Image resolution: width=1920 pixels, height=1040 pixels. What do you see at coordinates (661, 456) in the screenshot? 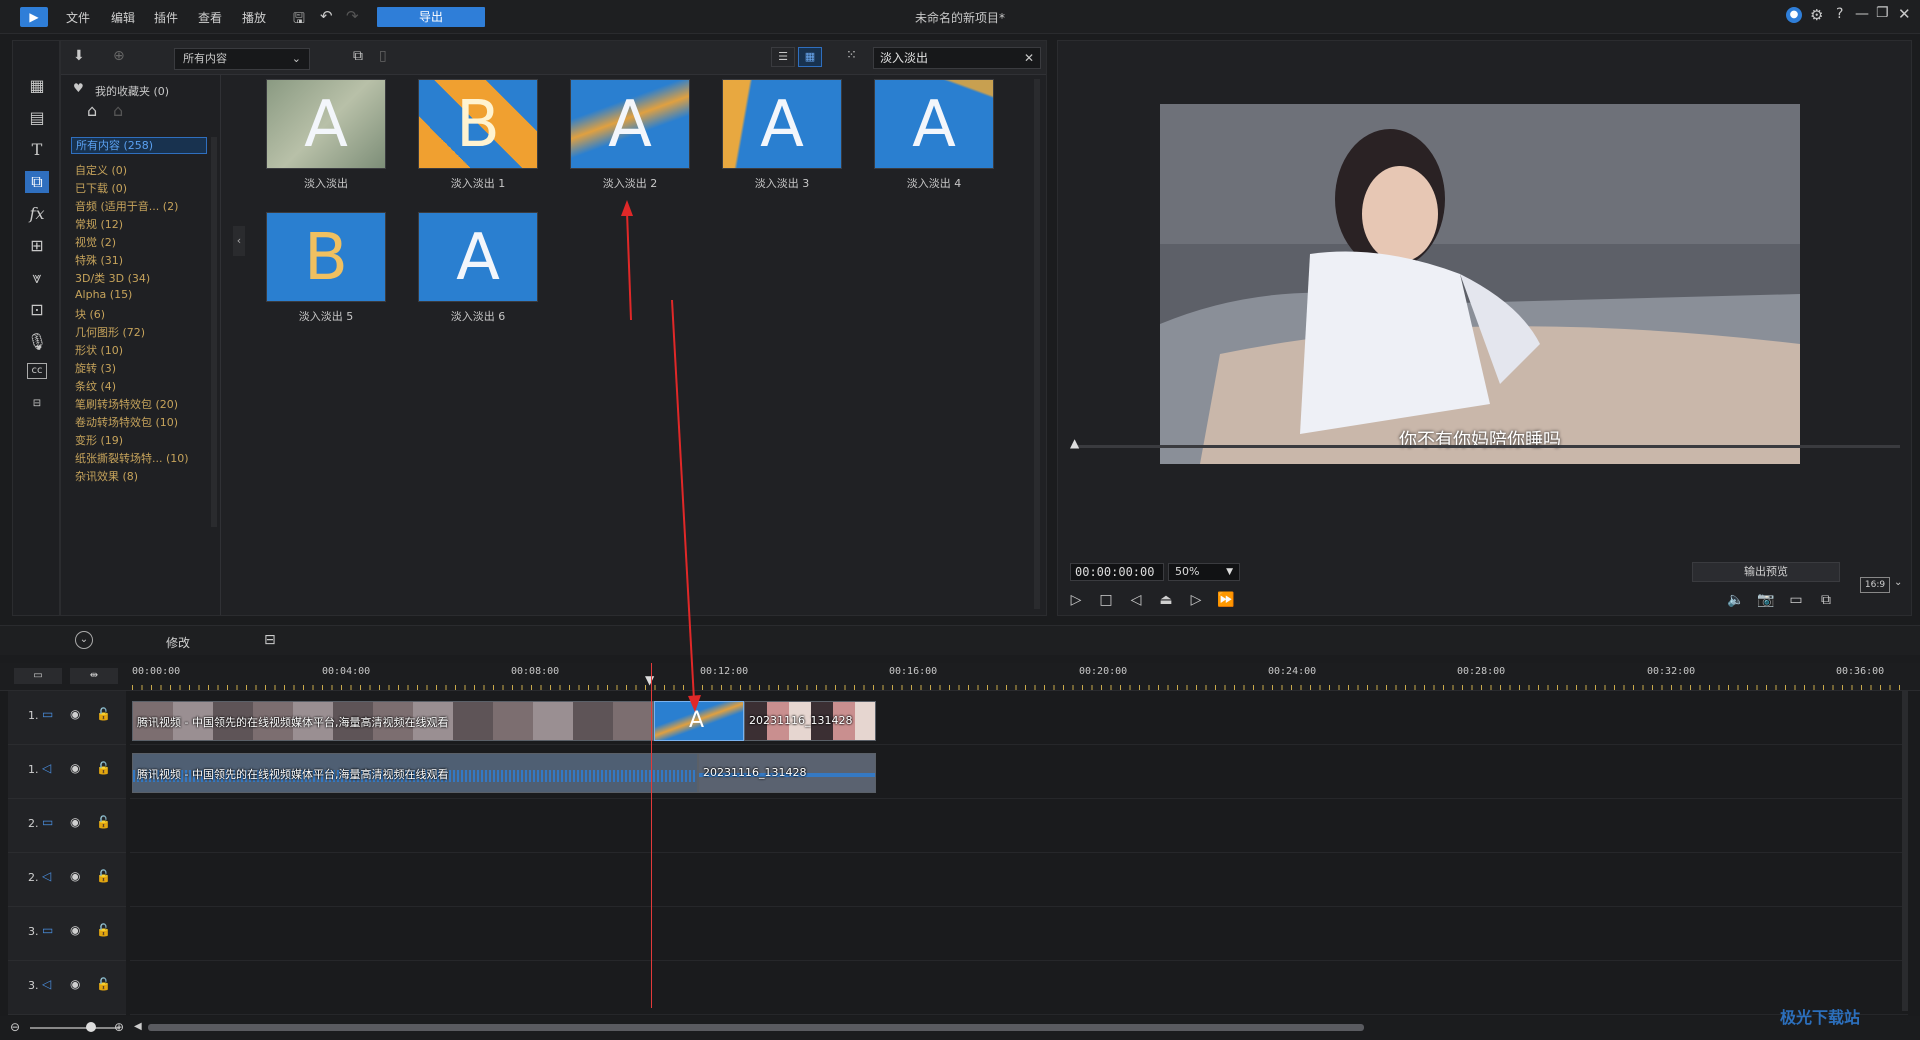
I see `annotation-arrows` at bounding box center [661, 456].